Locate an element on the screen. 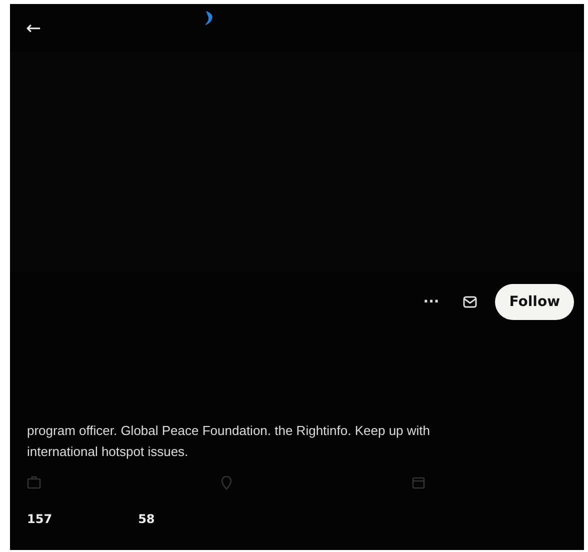 The image size is (588, 552). bio-text: program officer. Global Peace Foundation. the Rightinfo. Keep up with international hotspot issues. is located at coordinates (229, 441).